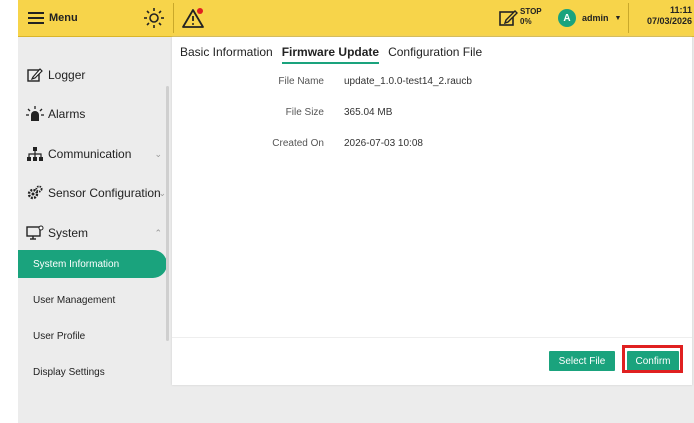  Describe the element at coordinates (301, 81) in the screenshot. I see `file-name-label: File Name` at that location.